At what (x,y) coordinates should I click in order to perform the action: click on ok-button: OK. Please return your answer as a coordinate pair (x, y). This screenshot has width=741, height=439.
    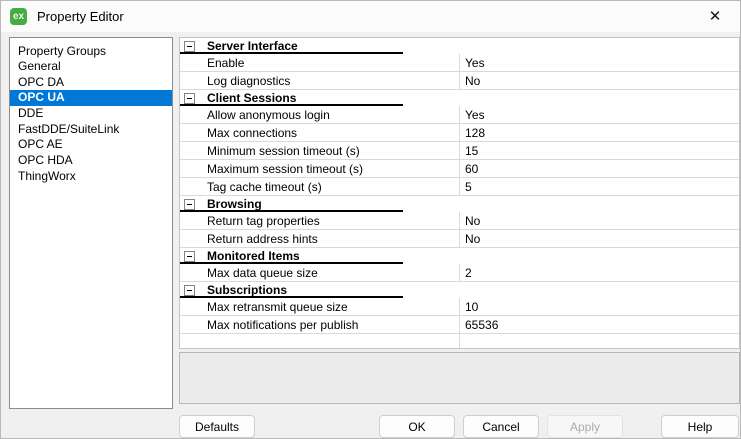
    Looking at the image, I should click on (417, 426).